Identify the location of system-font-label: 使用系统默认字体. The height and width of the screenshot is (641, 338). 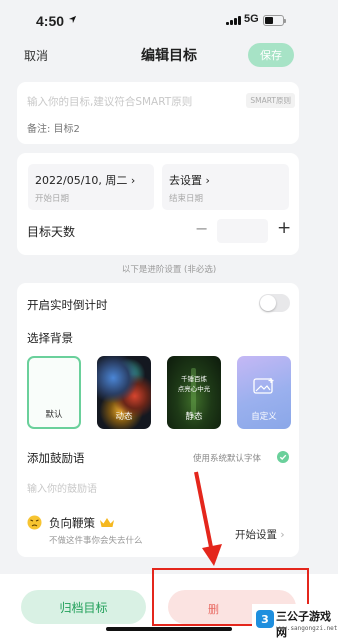
(227, 459).